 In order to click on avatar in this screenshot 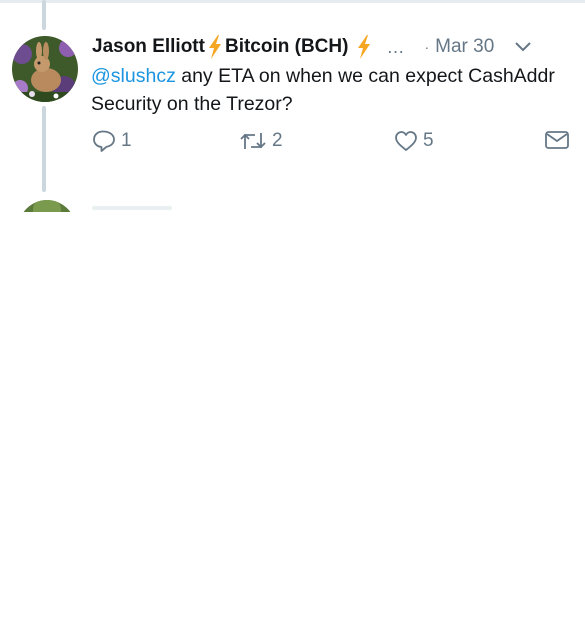, I will do `click(45, 69)`.